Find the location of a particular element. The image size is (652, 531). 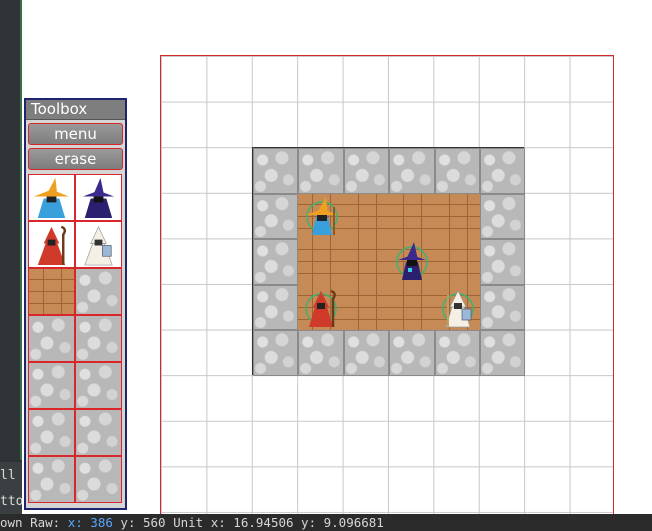

toolbox-panel: Toolbox menu erase is located at coordinates (75, 304).